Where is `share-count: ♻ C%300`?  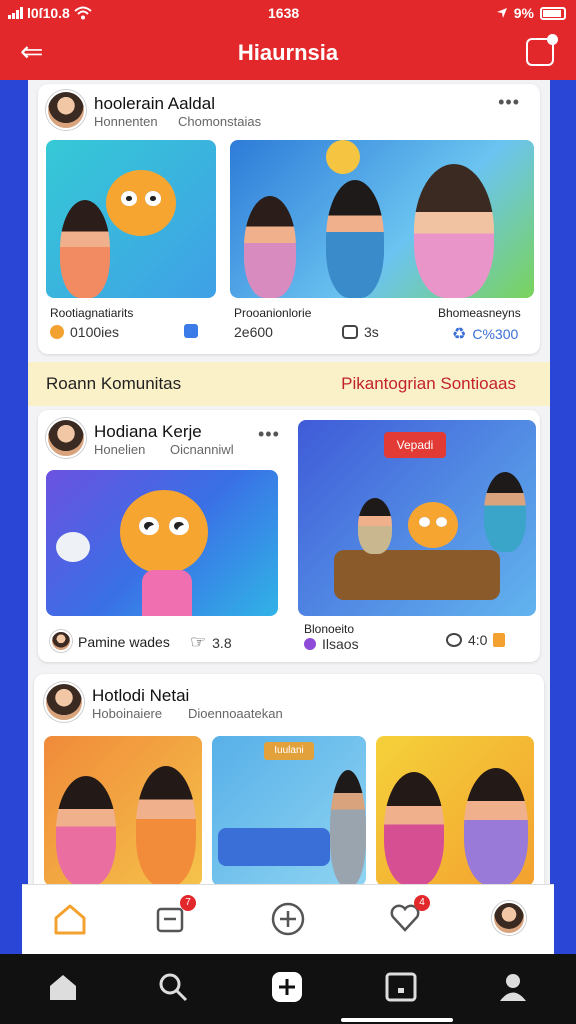
share-count: ♻ C%300 is located at coordinates (485, 334).